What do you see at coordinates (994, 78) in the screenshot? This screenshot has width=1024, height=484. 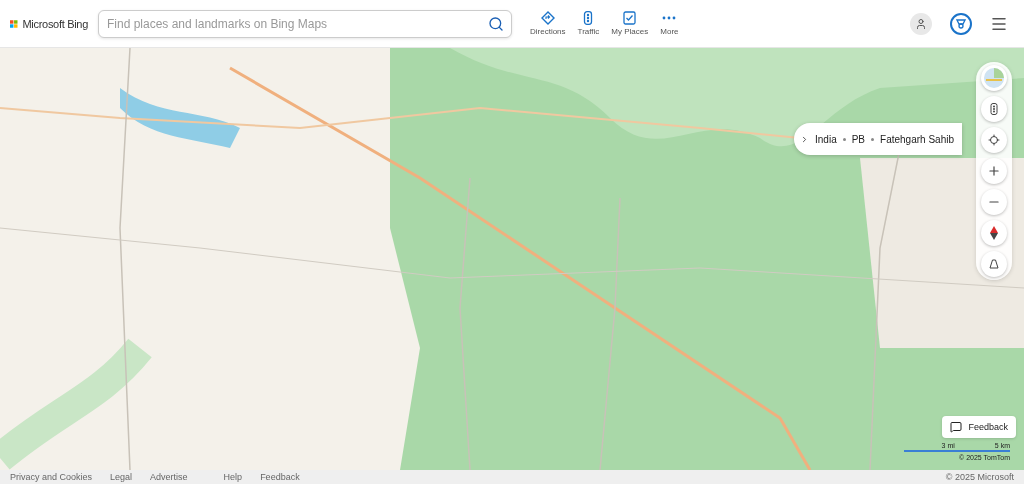 I see `map-style-icon` at bounding box center [994, 78].